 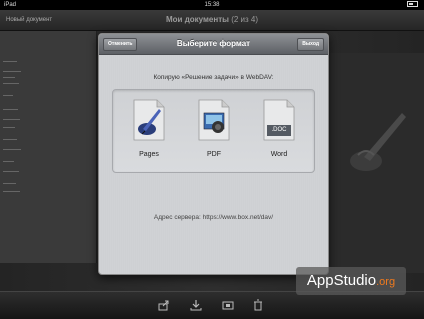 I want to click on format-label: Pages, so click(x=149, y=154).